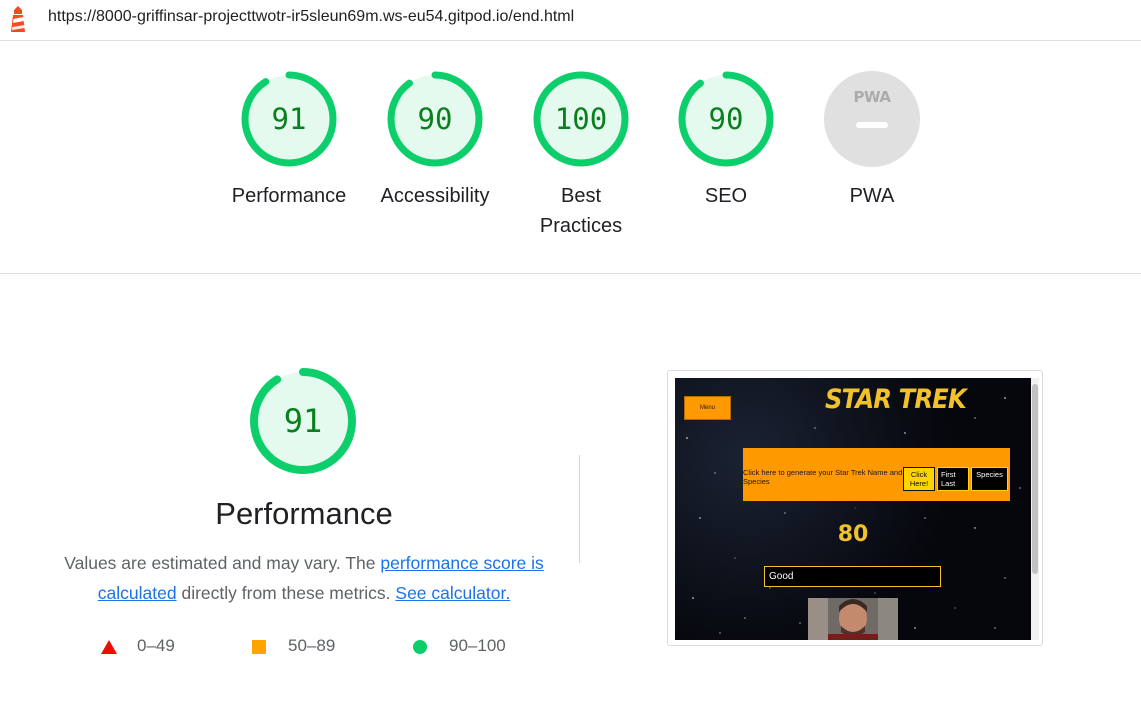 This screenshot has height=706, width=1141. I want to click on species-output: Species, so click(989, 479).